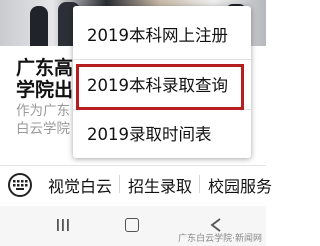 This screenshot has height=246, width=320. I want to click on menu-tab-visual-baiyun: 视觉白云, so click(80, 185).